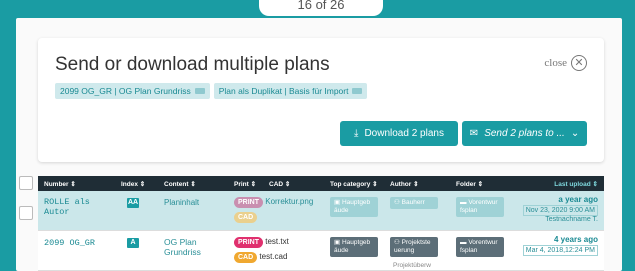  Describe the element at coordinates (26, 213) in the screenshot. I see `row-checkbox` at that location.